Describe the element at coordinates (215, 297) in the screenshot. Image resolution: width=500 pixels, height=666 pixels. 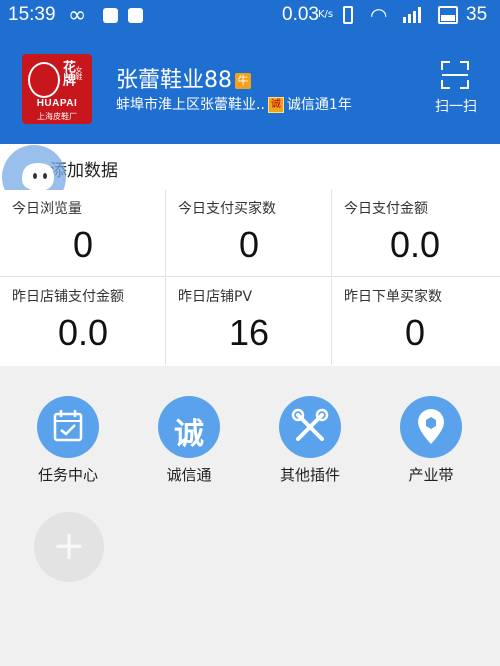
I see `stat-label: 昨日店铺PV` at that location.